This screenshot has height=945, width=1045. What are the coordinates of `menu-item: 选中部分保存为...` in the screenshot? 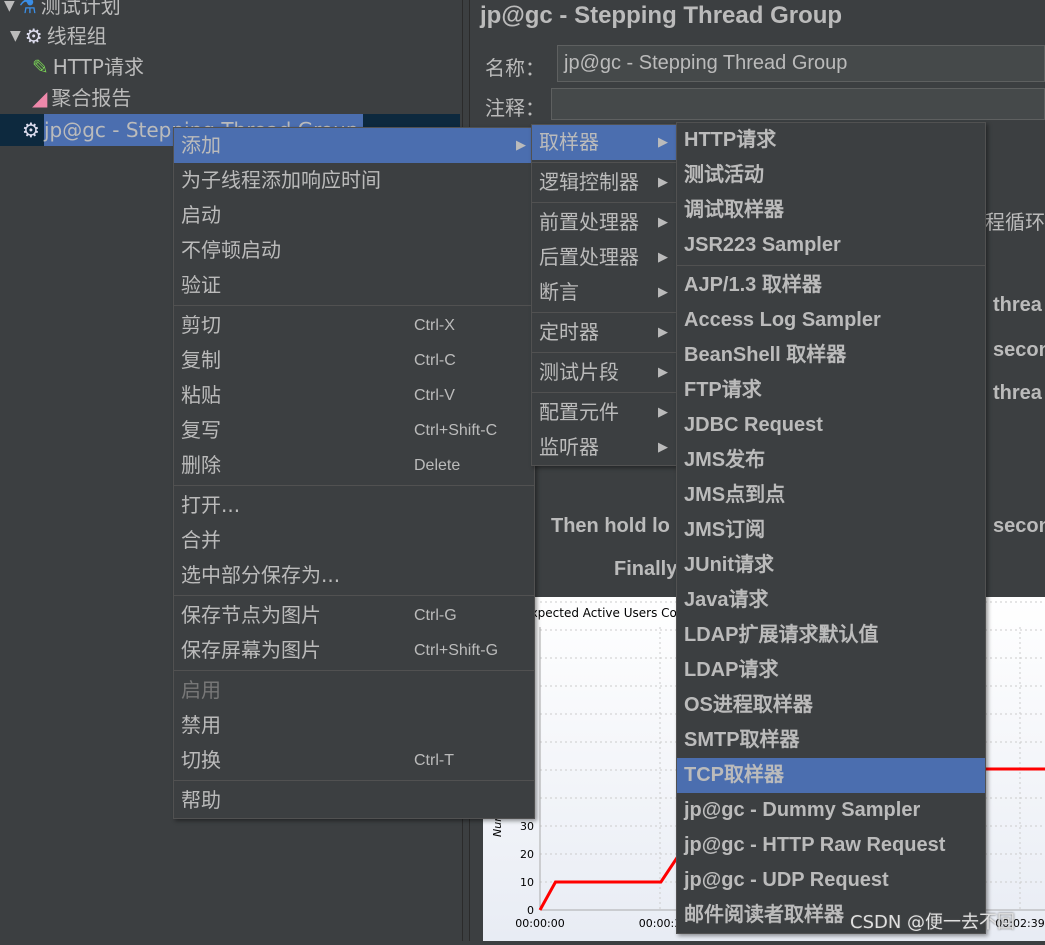 It's located at (354, 575).